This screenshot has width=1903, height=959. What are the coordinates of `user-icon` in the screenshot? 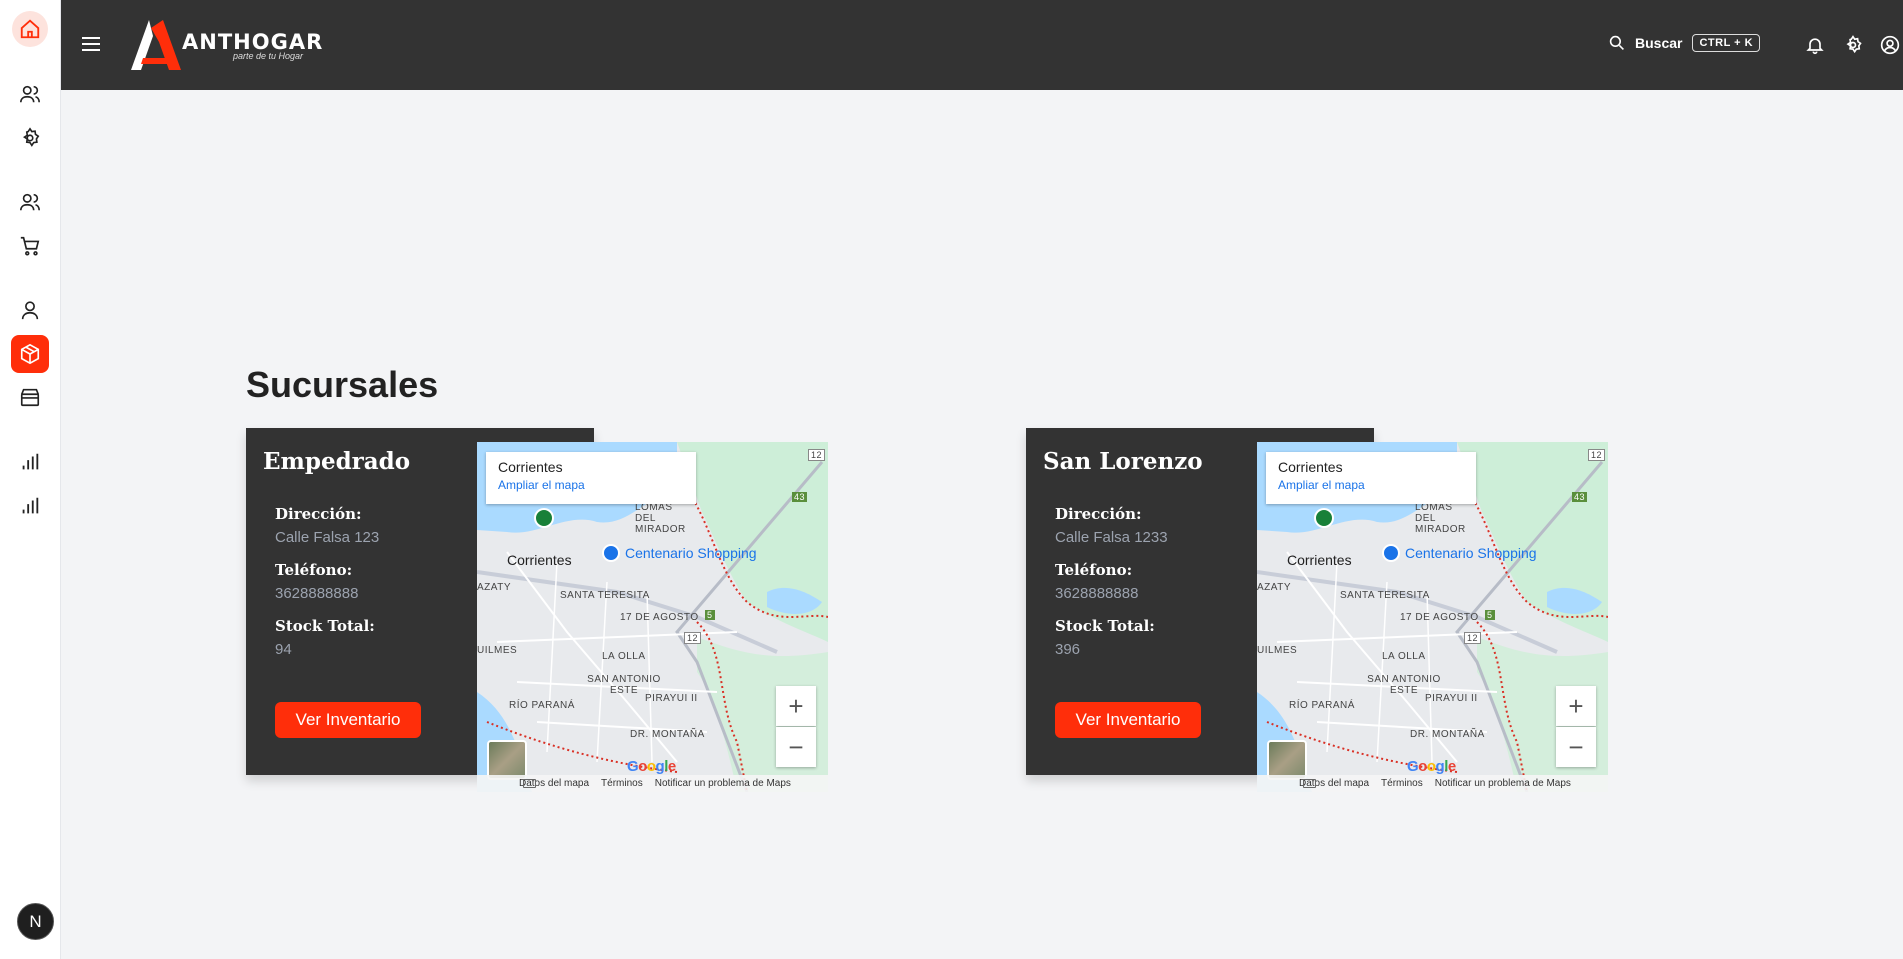 It's located at (30, 310).